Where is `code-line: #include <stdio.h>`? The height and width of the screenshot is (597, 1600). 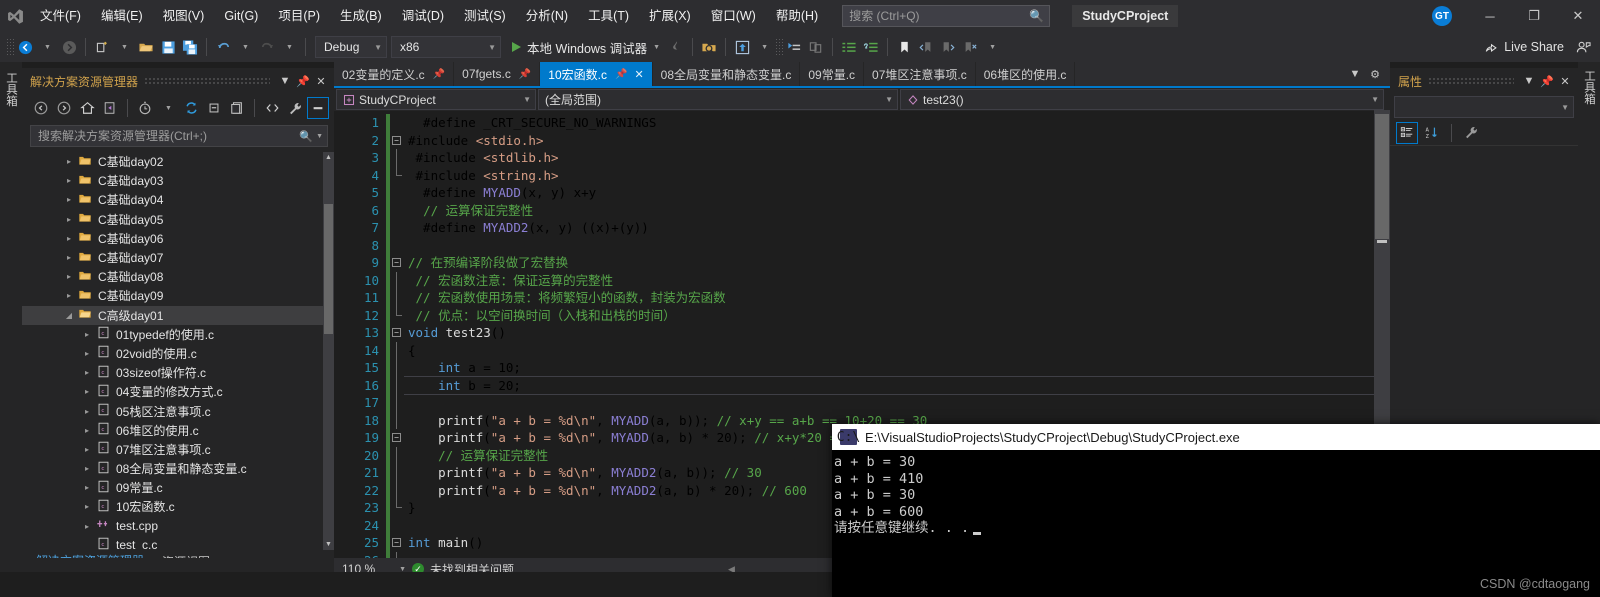
code-line: #include <stdio.h> is located at coordinates (897, 141).